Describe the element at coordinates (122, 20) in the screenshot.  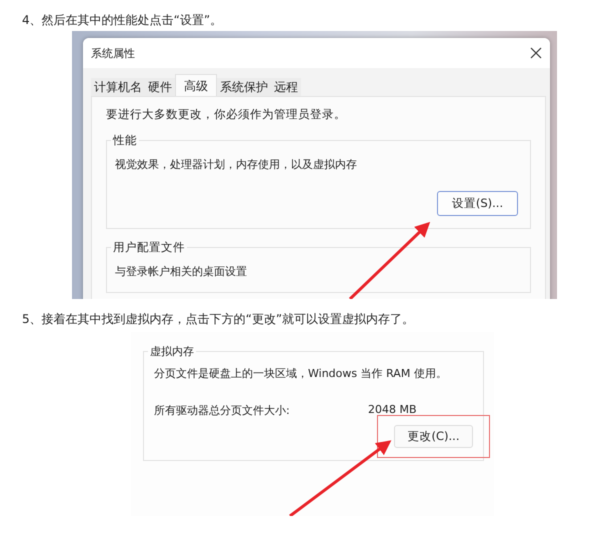
I see `step-text: 4、然后在其中的性能处点击“设置”。` at that location.